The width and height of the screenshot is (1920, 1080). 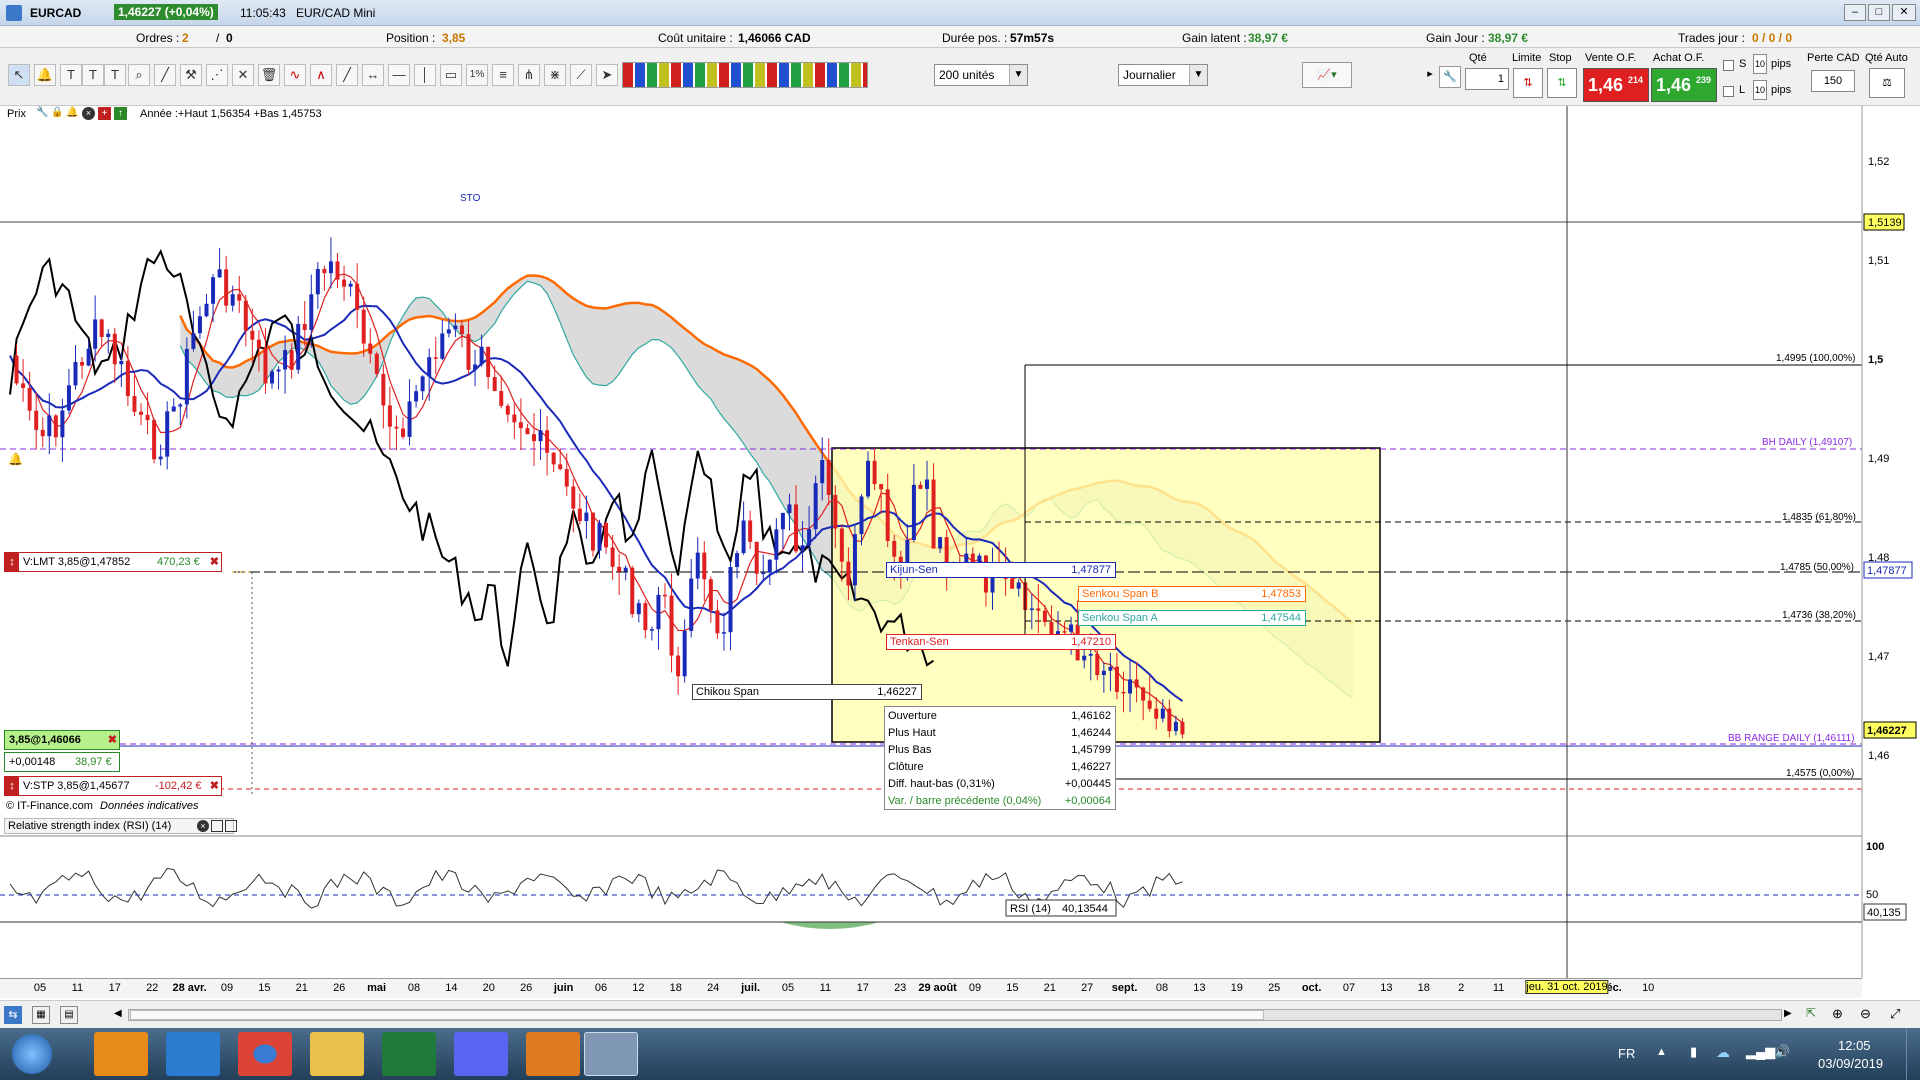 I want to click on alarm-bell-icon: 🔔, so click(x=15, y=459).